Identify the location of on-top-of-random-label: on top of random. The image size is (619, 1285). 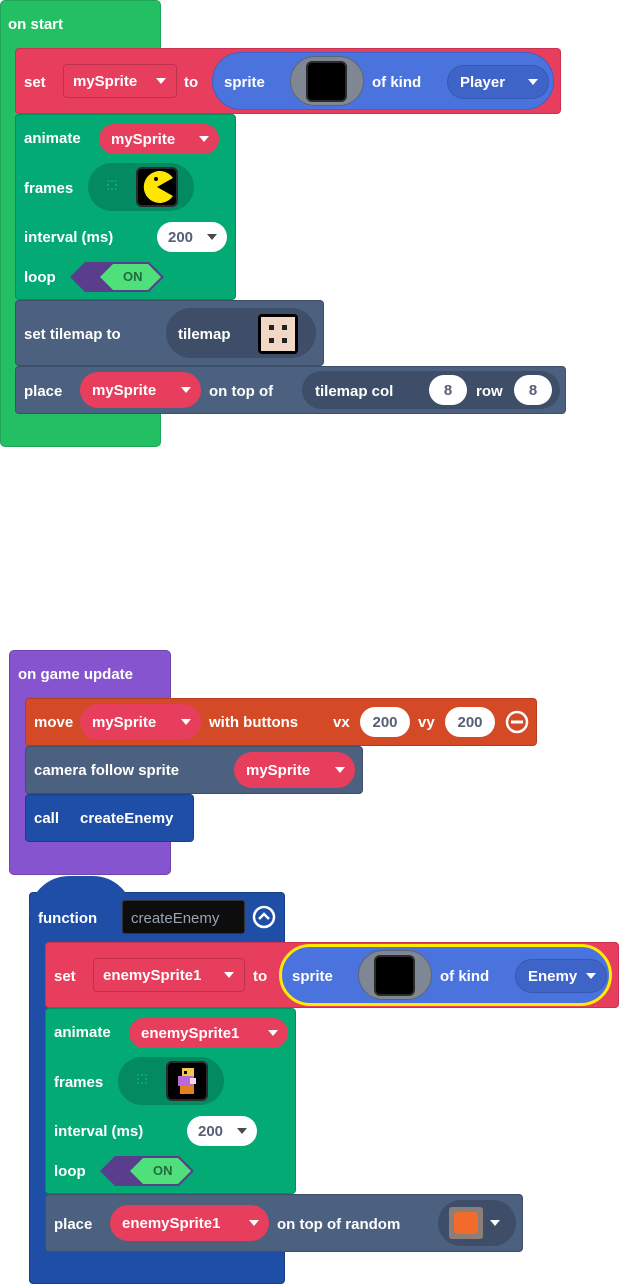
(339, 1224).